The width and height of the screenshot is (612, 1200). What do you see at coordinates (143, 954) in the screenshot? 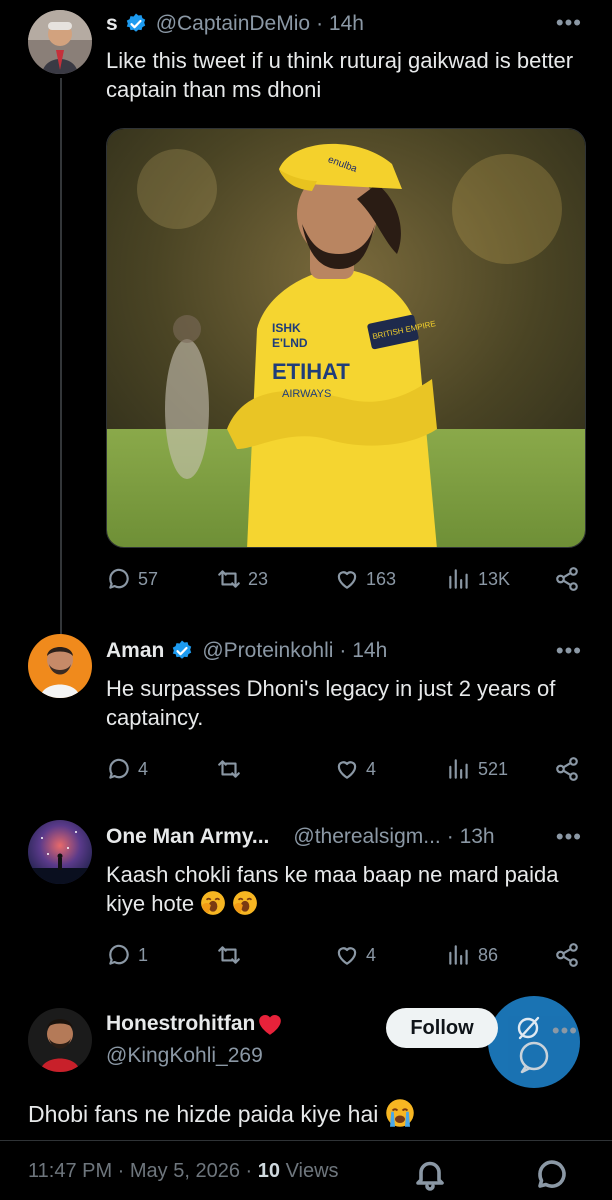
I see `reply-count: 1` at bounding box center [143, 954].